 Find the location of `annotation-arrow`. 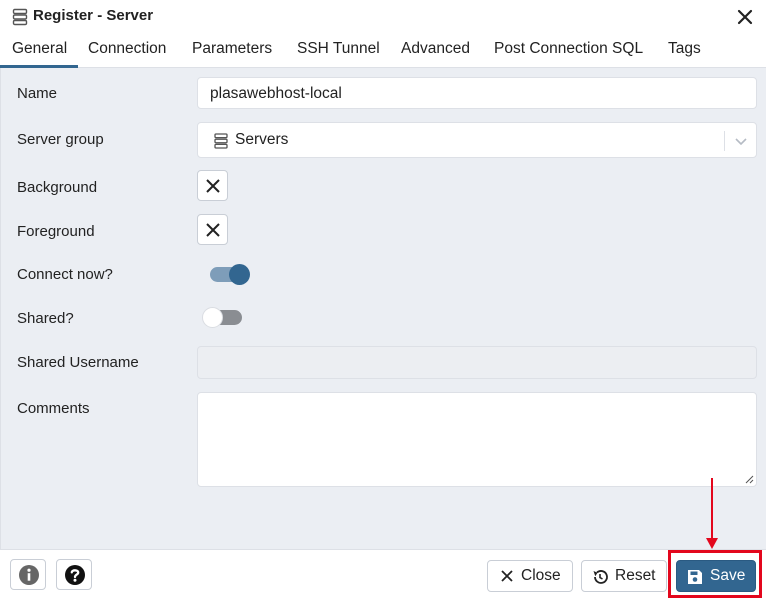

annotation-arrow is located at coordinates (712, 513).